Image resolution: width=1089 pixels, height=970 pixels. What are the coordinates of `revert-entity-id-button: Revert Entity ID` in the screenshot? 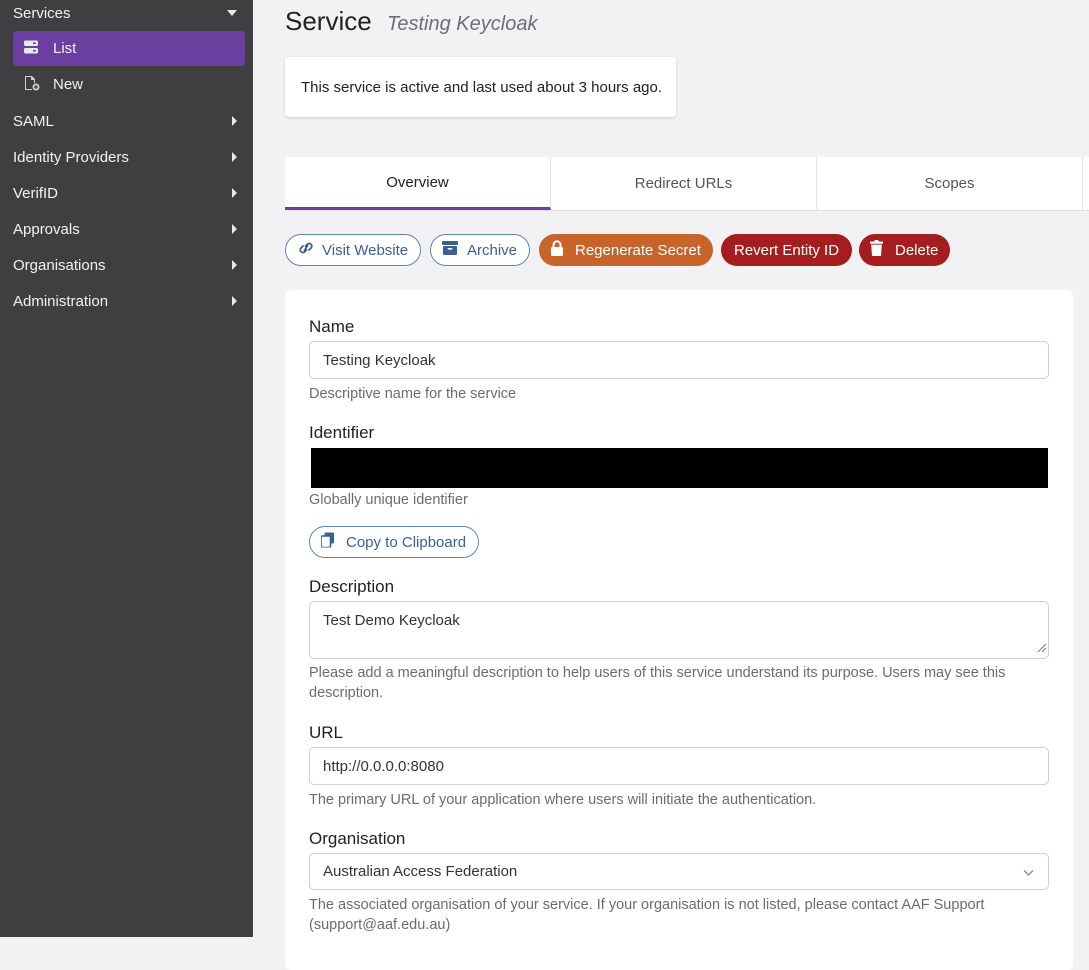 It's located at (787, 250).